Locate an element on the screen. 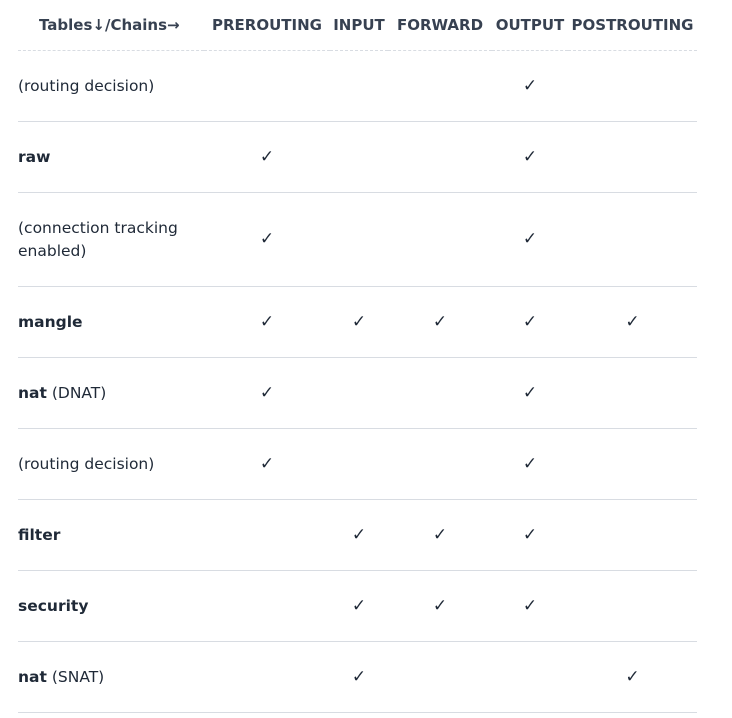  table-row: (routing decision) ✓ ✓ is located at coordinates (357, 464).